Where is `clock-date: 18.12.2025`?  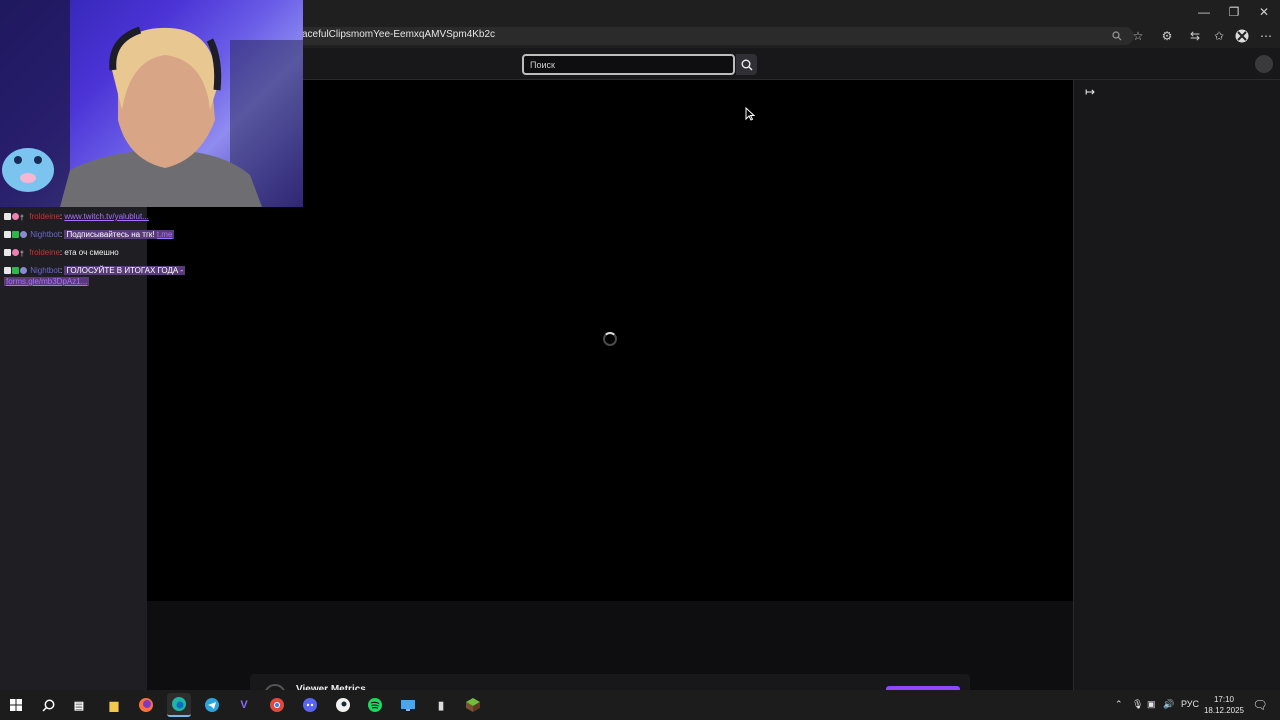 clock-date: 18.12.2025 is located at coordinates (1224, 710).